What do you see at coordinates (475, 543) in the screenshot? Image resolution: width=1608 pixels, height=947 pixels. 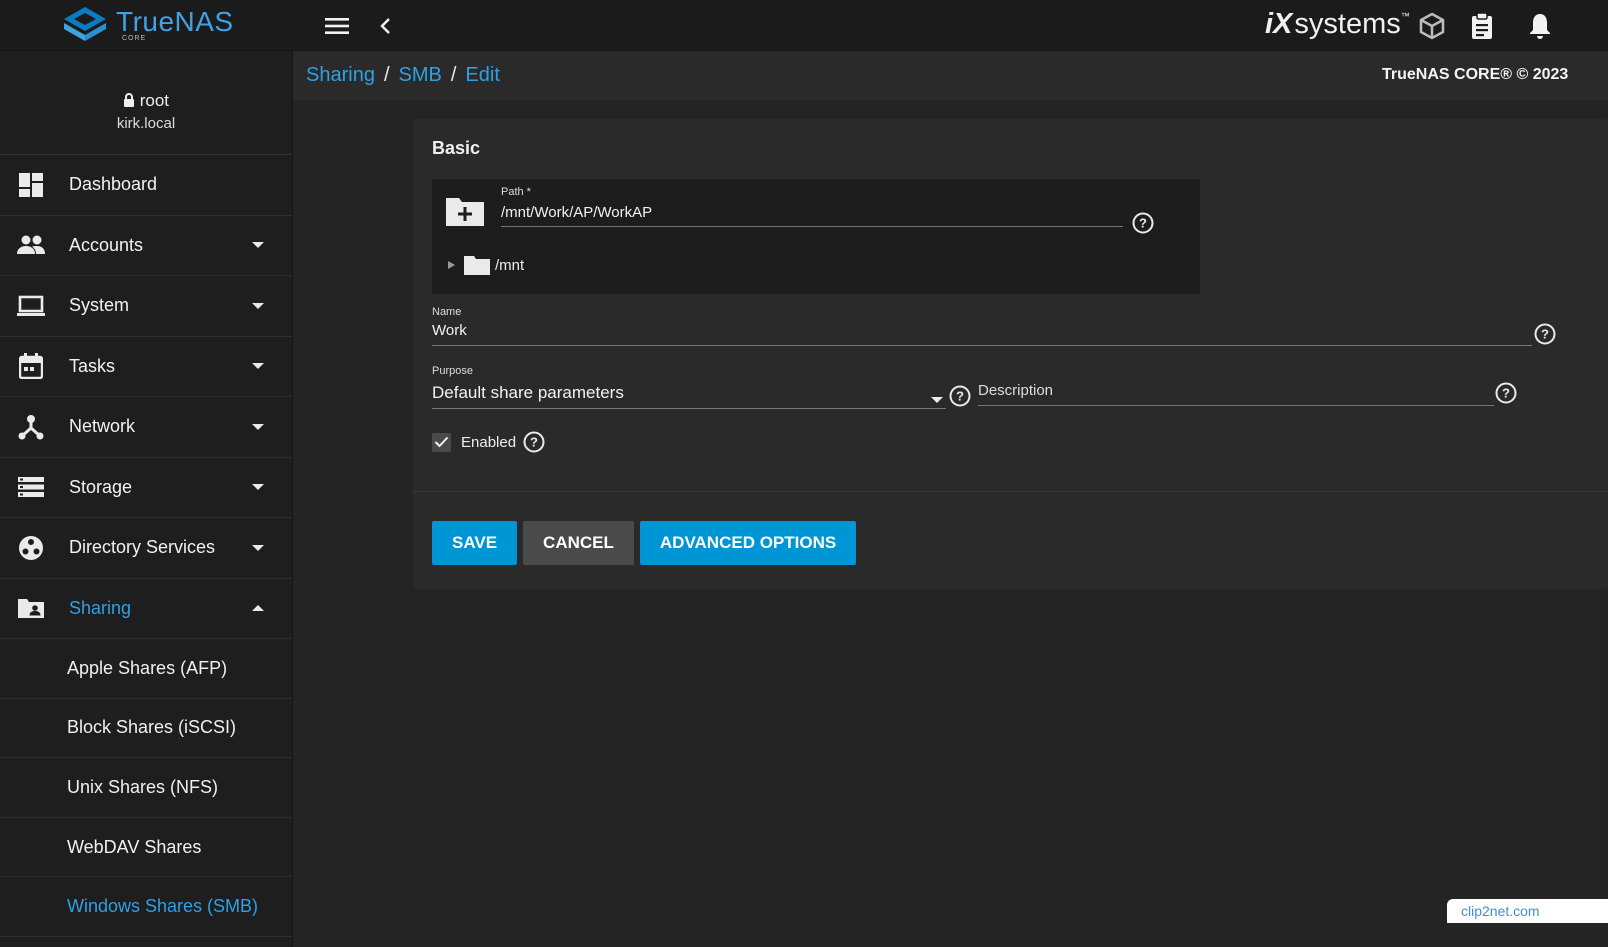 I see `save-button: SAVE` at bounding box center [475, 543].